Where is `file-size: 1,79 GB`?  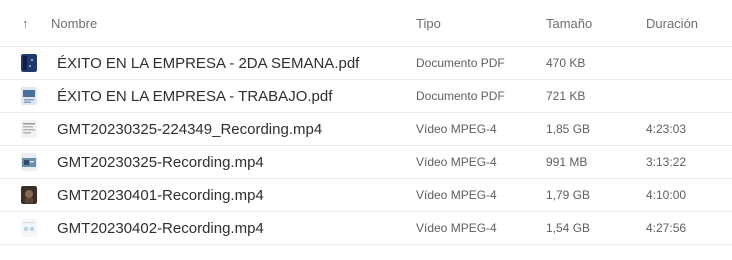
file-size: 1,79 GB is located at coordinates (568, 195).